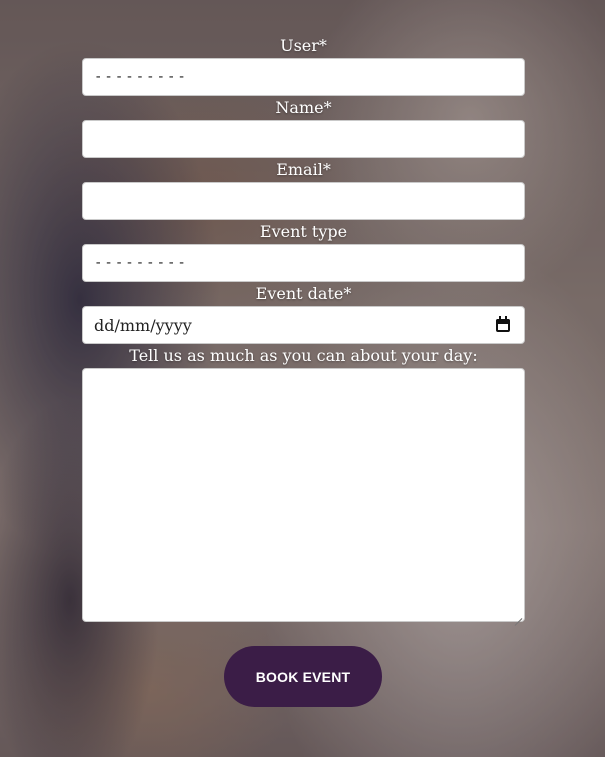  Describe the element at coordinates (303, 169) in the screenshot. I see `email-label: Email*` at that location.